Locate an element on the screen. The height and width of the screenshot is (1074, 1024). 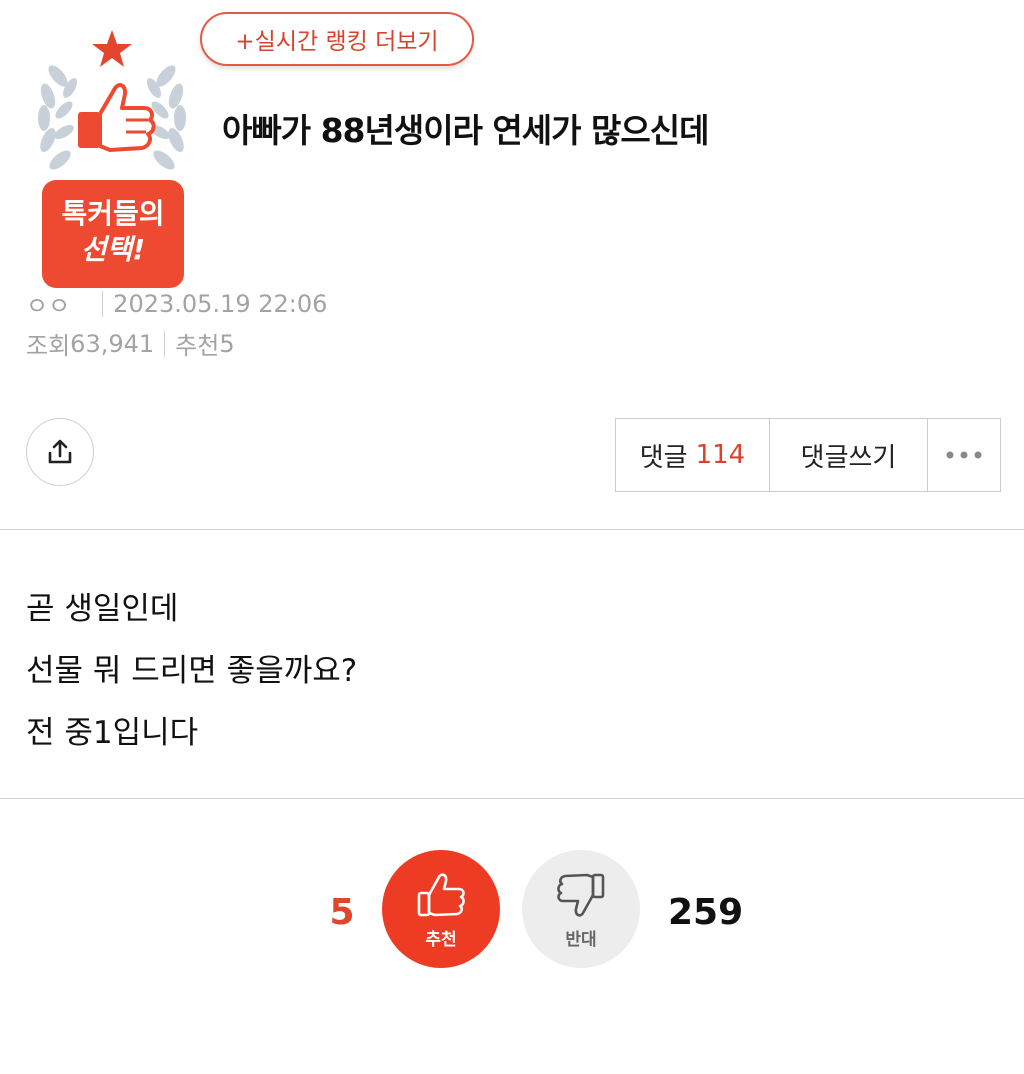
badge-line2: 선택! is located at coordinates (113, 249).